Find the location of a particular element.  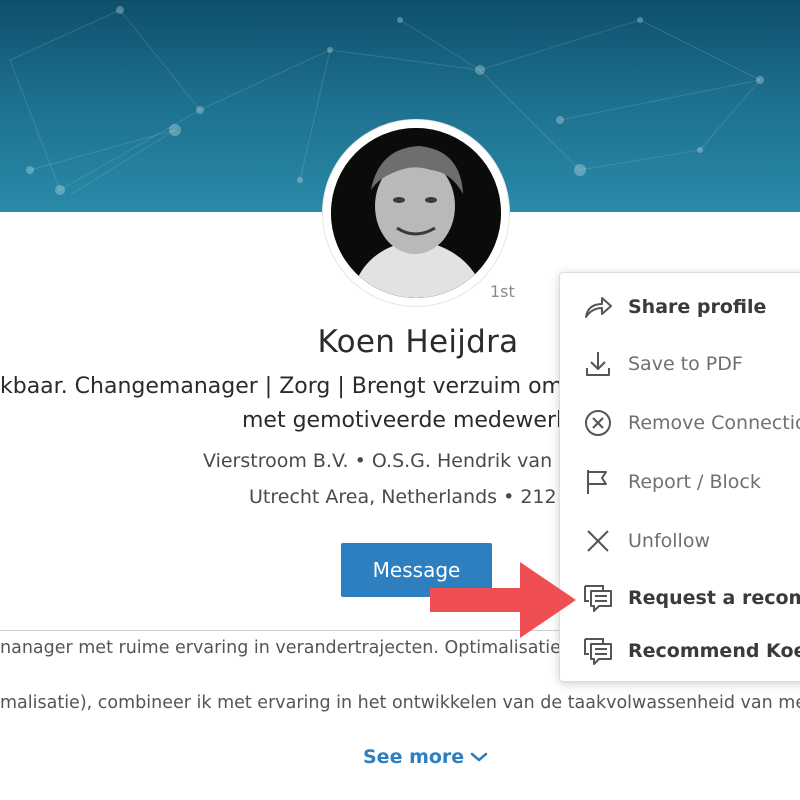

menu-item-unfollow: Unfollow is located at coordinates (680, 541).